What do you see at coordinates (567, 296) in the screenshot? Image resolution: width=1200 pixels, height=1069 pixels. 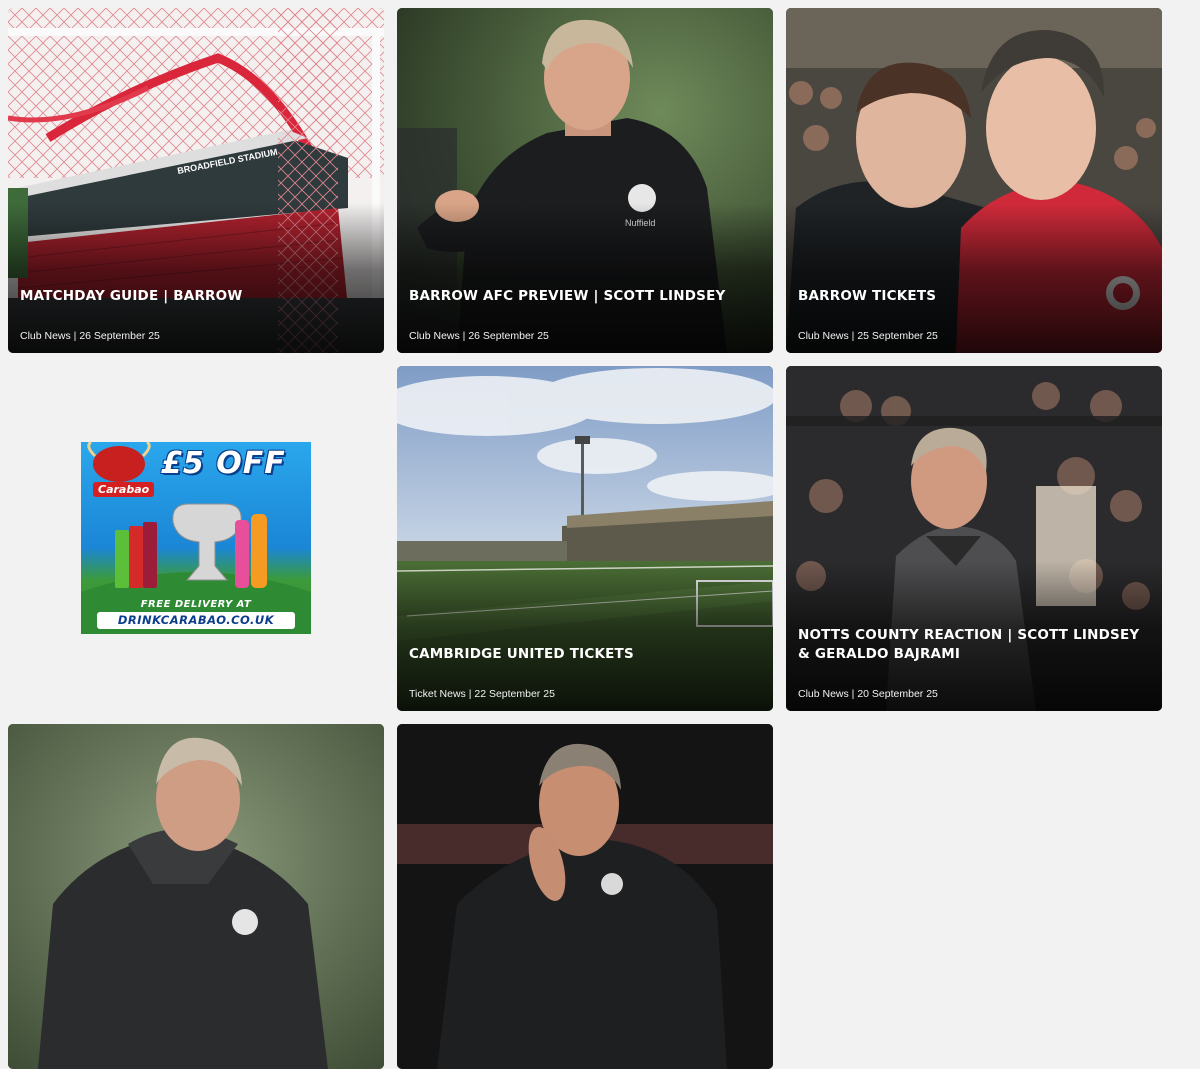 I see `article-title: BARROW AFC PREVIEW | SCOTT LINDSEY` at bounding box center [567, 296].